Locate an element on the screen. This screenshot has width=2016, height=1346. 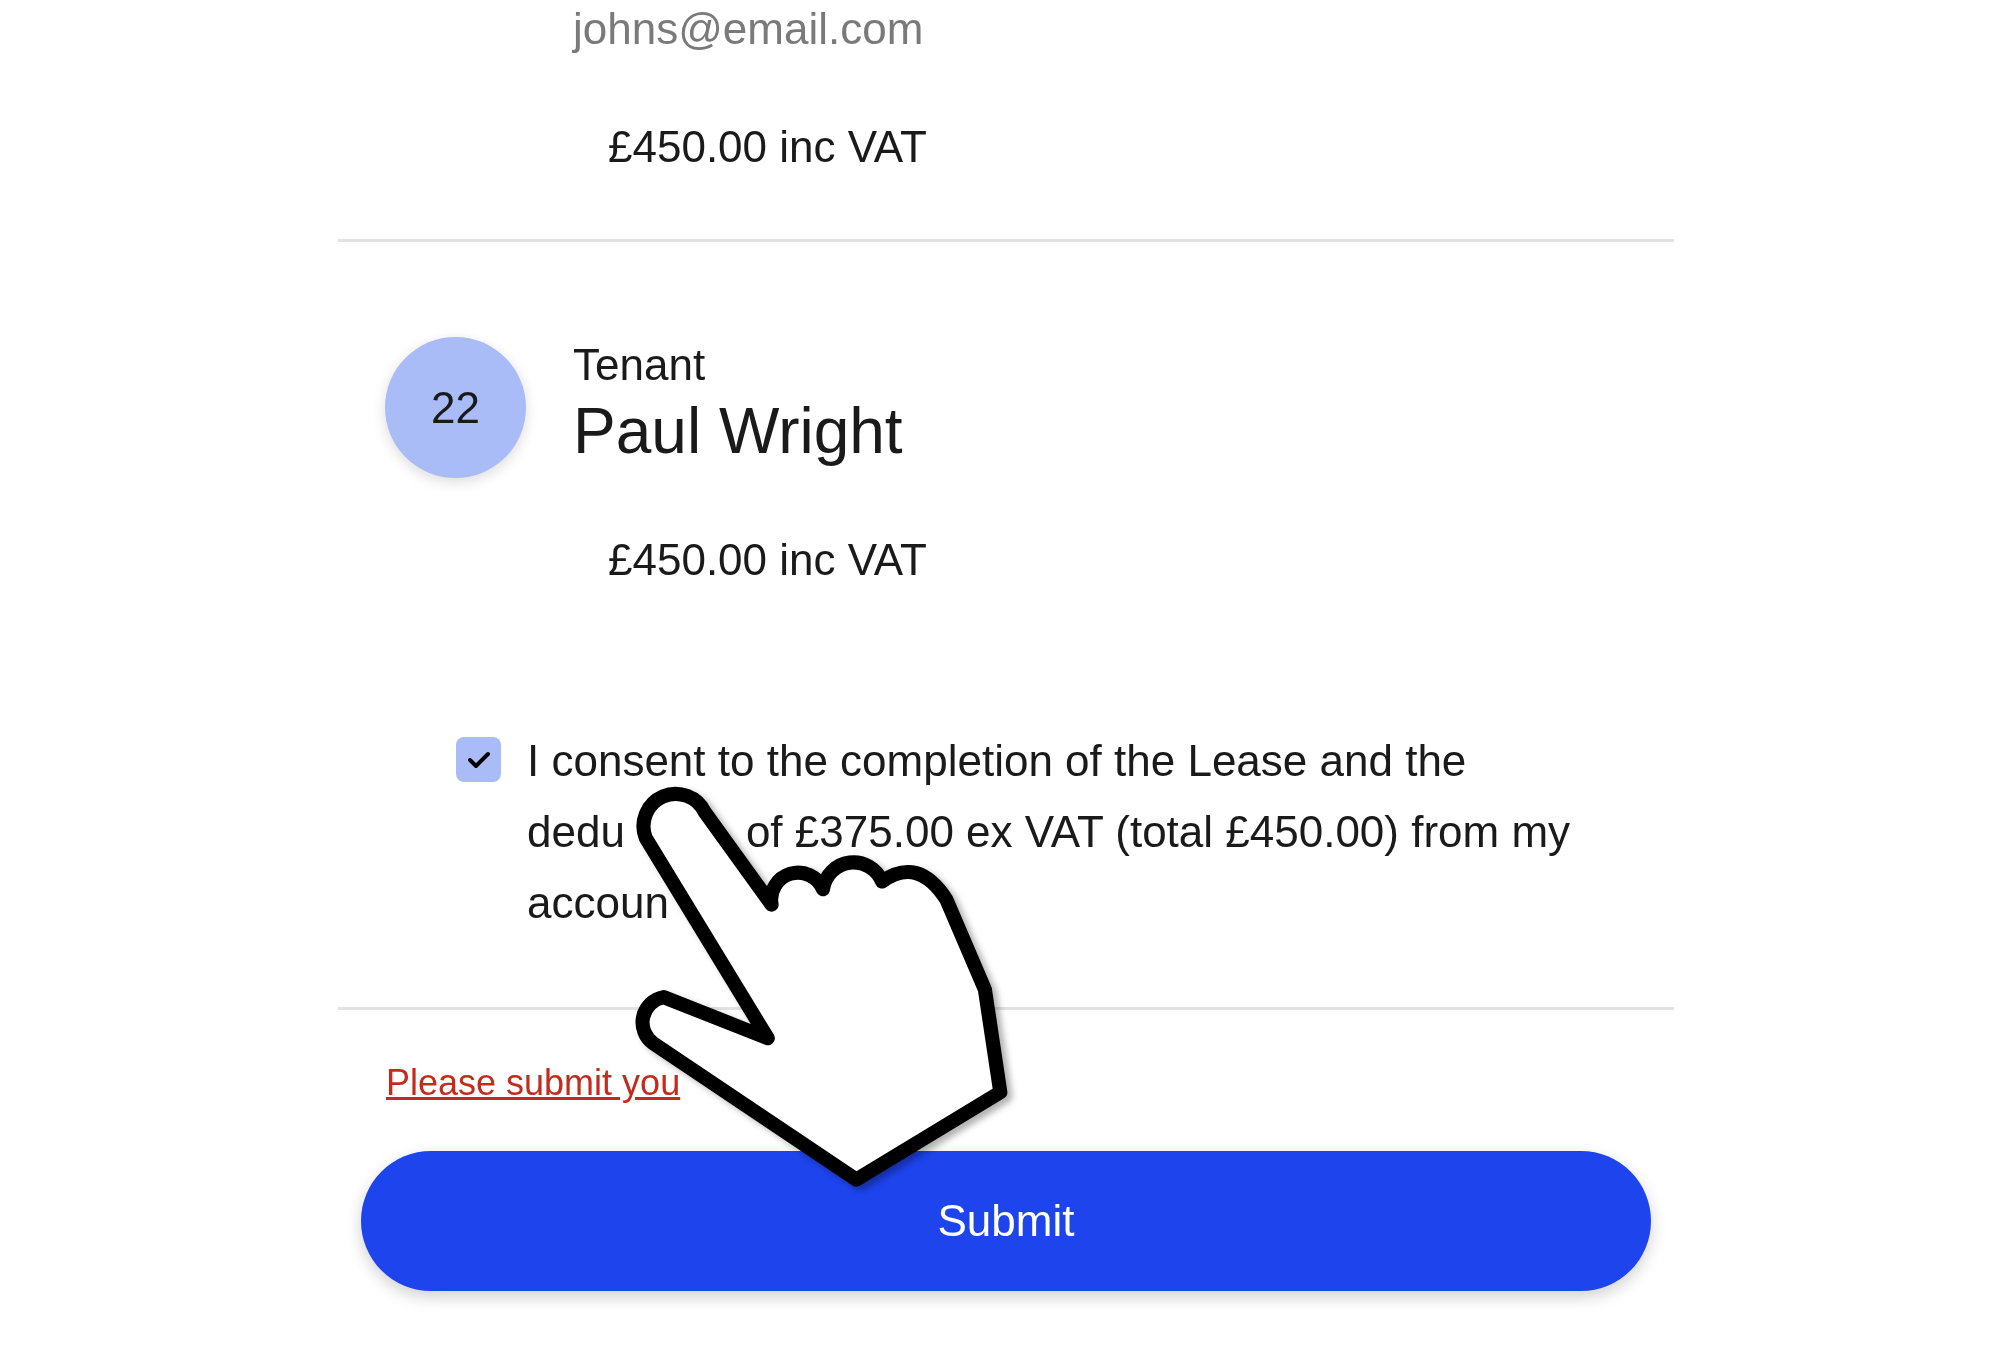
consent-text: I consent to the completion of the Lease and the is located at coordinates (997, 760).